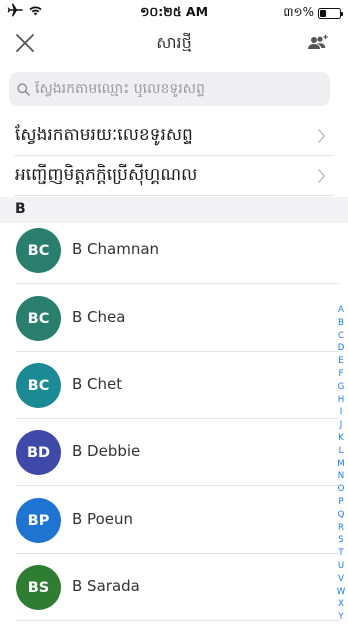 Image resolution: width=348 pixels, height=629 pixels. I want to click on add-group-icon, so click(318, 43).